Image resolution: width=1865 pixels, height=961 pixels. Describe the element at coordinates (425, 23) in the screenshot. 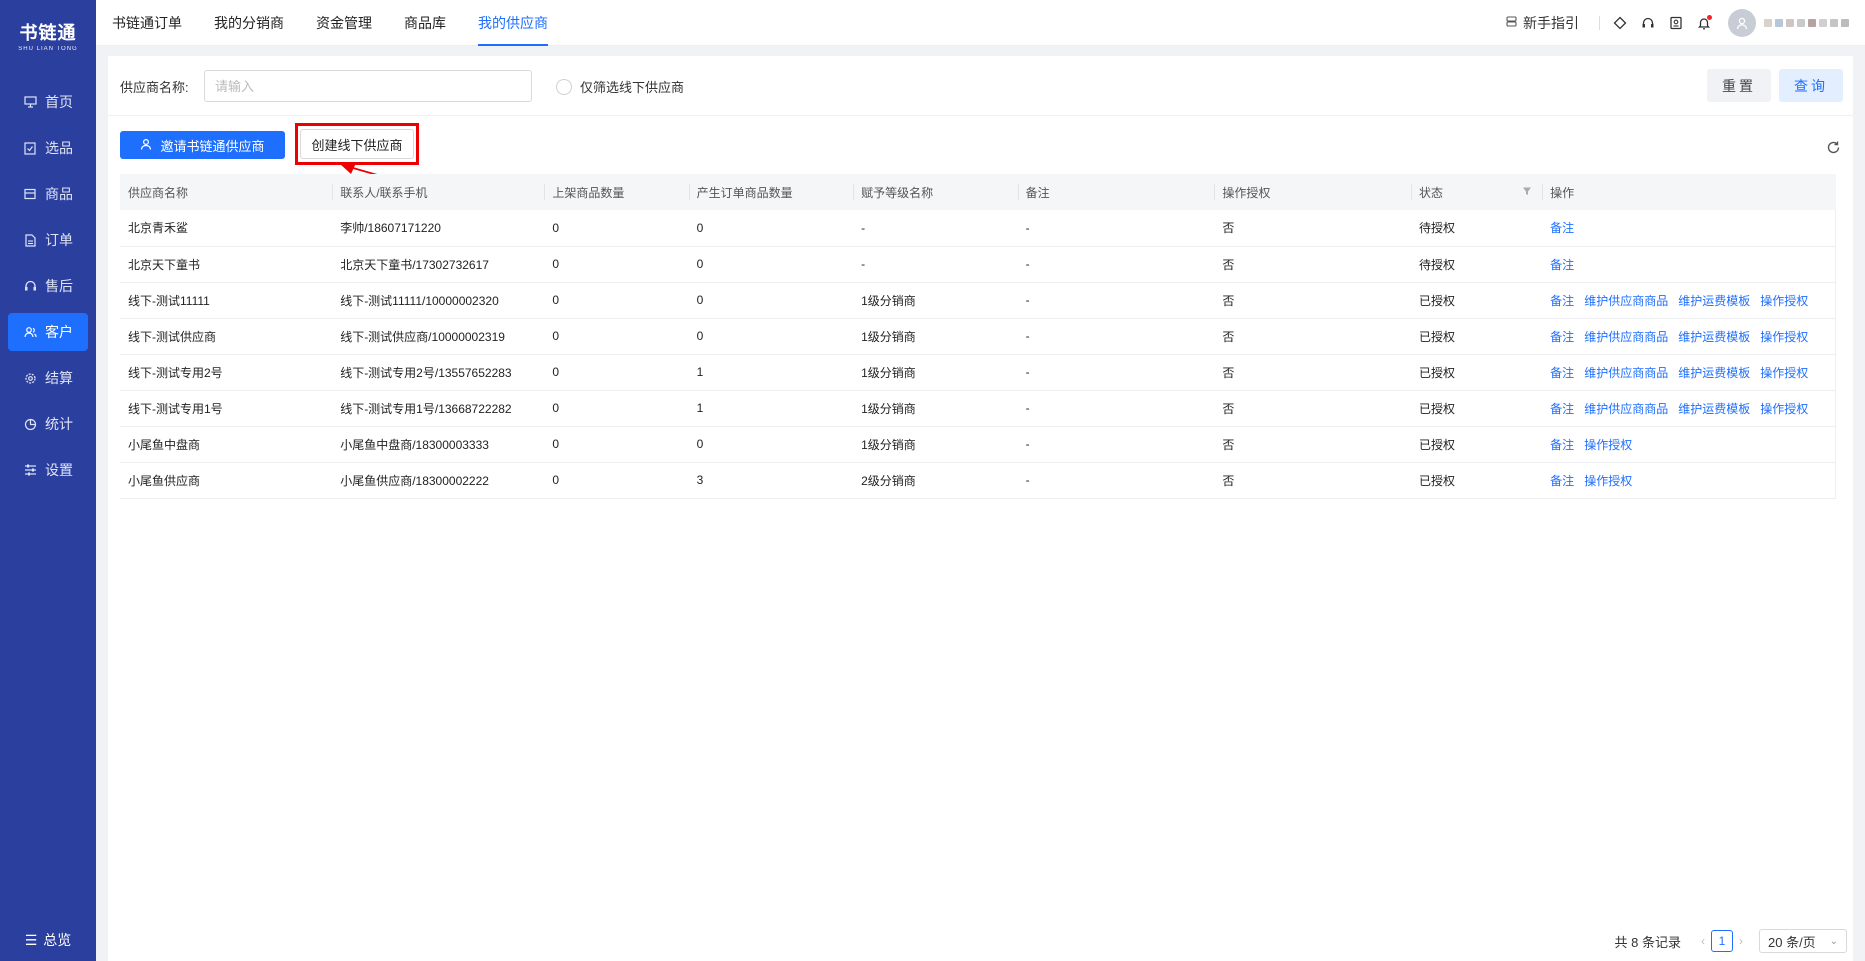

I see `tab-product-library: 商品库` at that location.